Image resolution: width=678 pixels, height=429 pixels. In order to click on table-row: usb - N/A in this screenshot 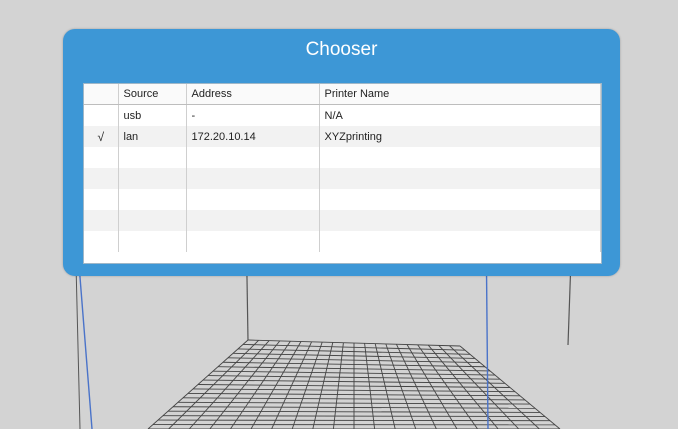, I will do `click(342, 115)`.